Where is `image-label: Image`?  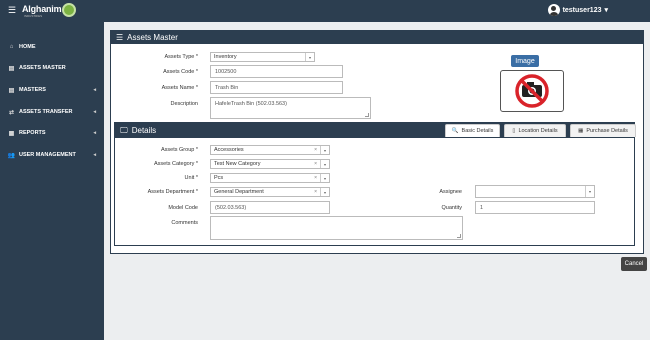 image-label: Image is located at coordinates (525, 61).